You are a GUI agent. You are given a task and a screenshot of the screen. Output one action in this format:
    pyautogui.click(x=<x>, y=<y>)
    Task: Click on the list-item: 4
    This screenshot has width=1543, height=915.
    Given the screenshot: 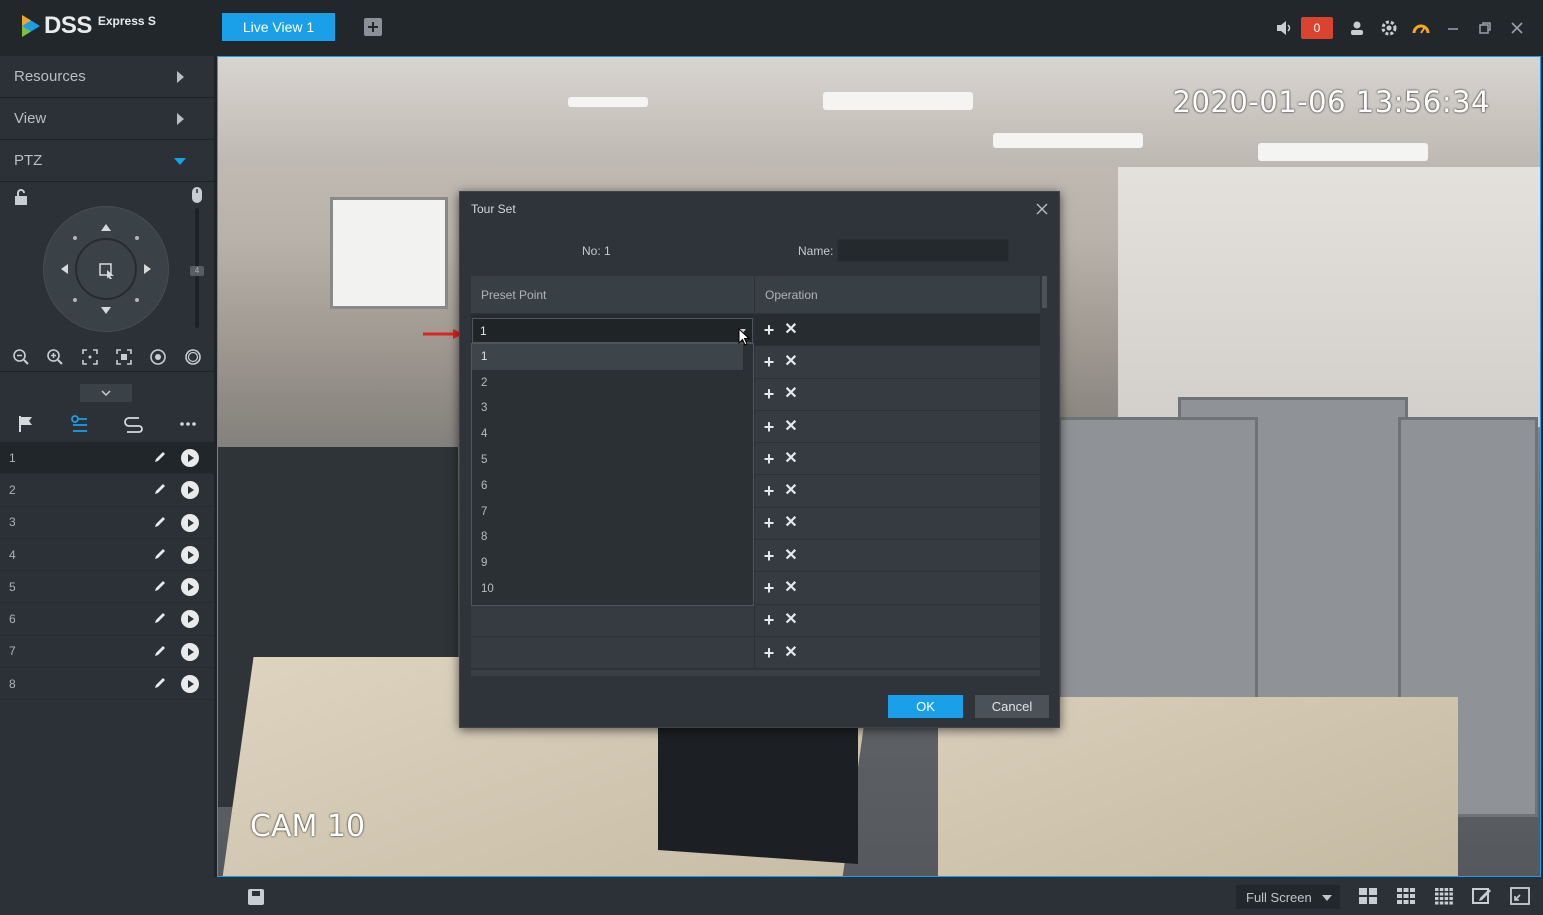 What is the action you would take?
    pyautogui.click(x=107, y=555)
    